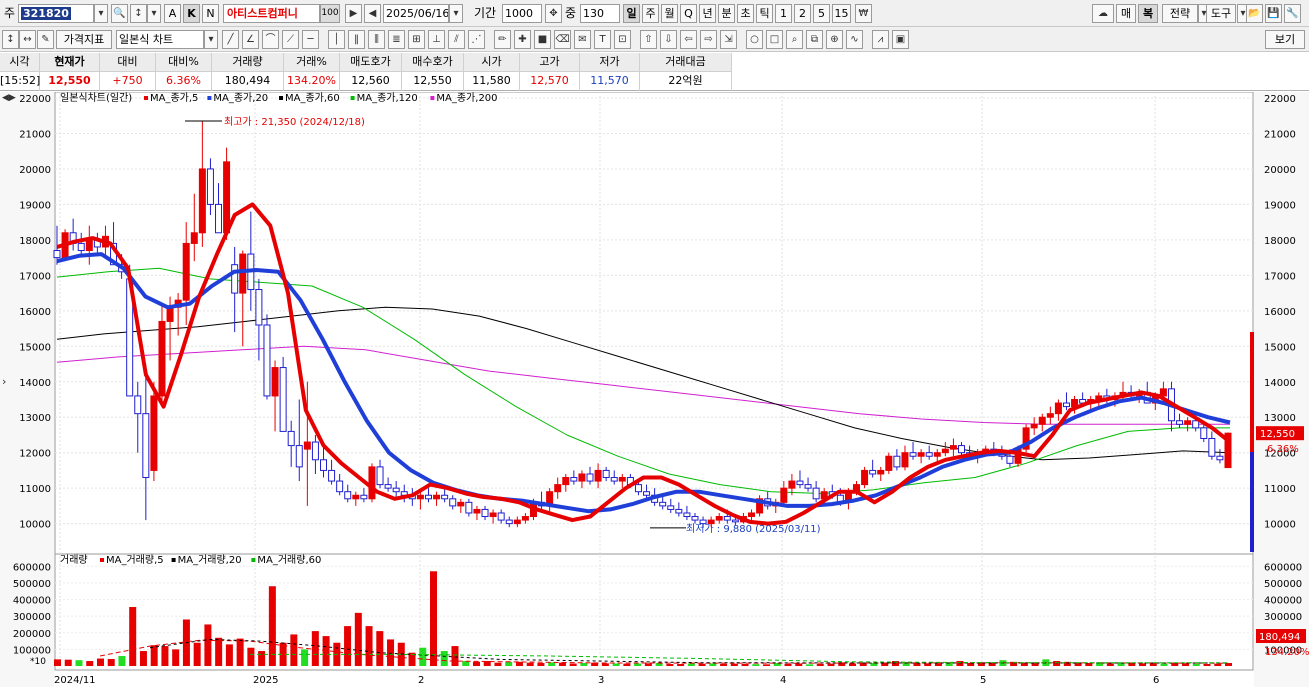 The height and width of the screenshot is (690, 1309). I want to click on price-tick-left: 10000, so click(35, 525).